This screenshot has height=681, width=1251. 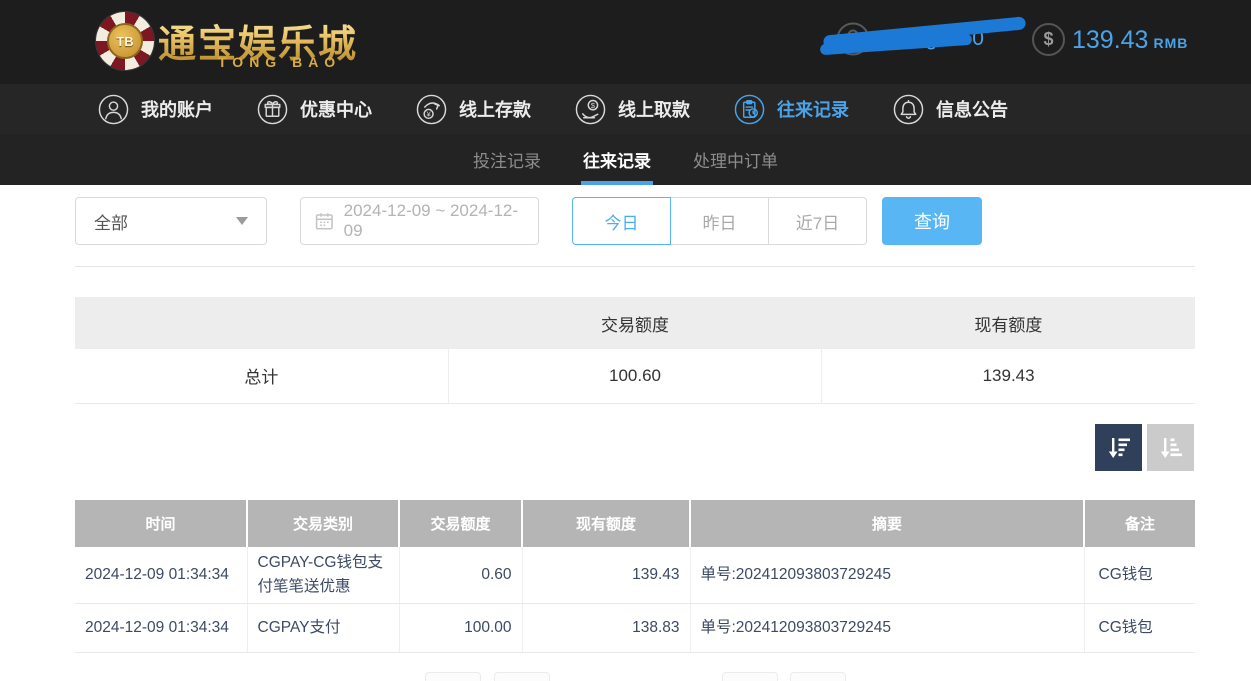 What do you see at coordinates (605, 523) in the screenshot?
I see `col-balance: 现有额度` at bounding box center [605, 523].